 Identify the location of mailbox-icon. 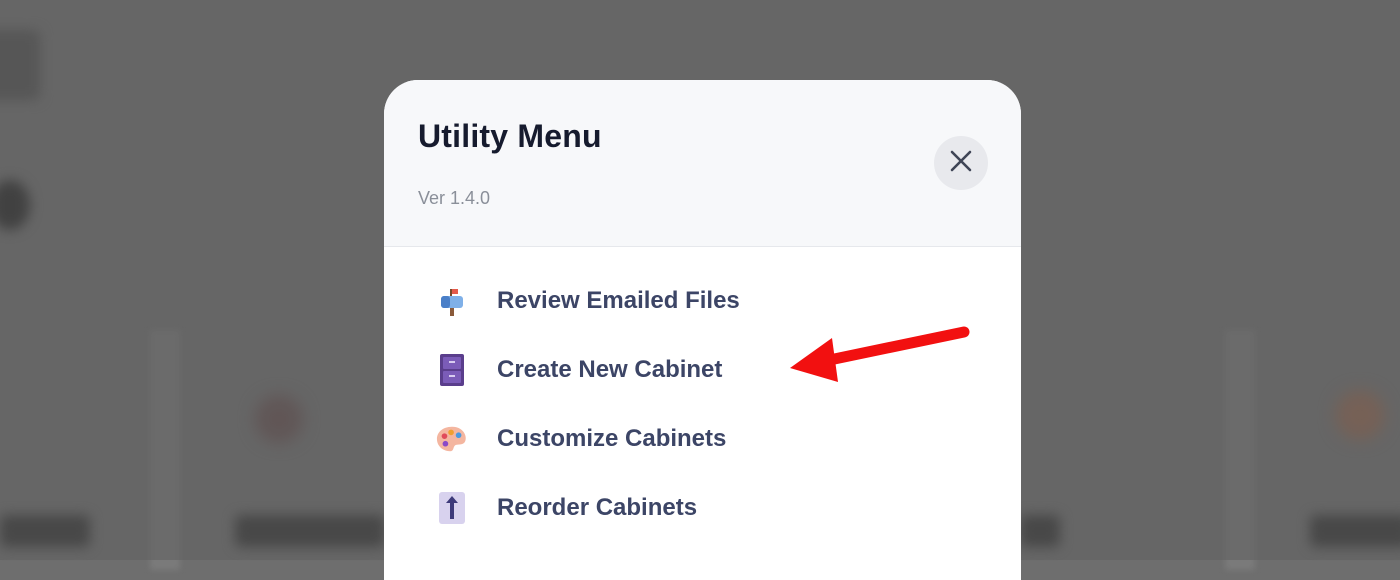
(452, 301).